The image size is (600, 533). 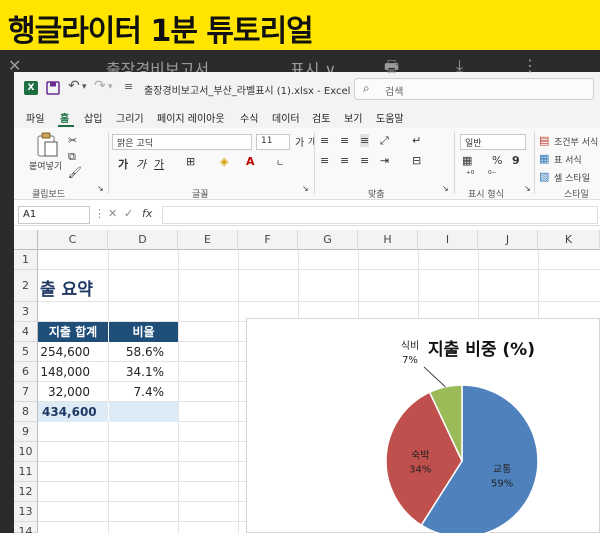 I want to click on tab-help: 도움말, so click(x=390, y=117).